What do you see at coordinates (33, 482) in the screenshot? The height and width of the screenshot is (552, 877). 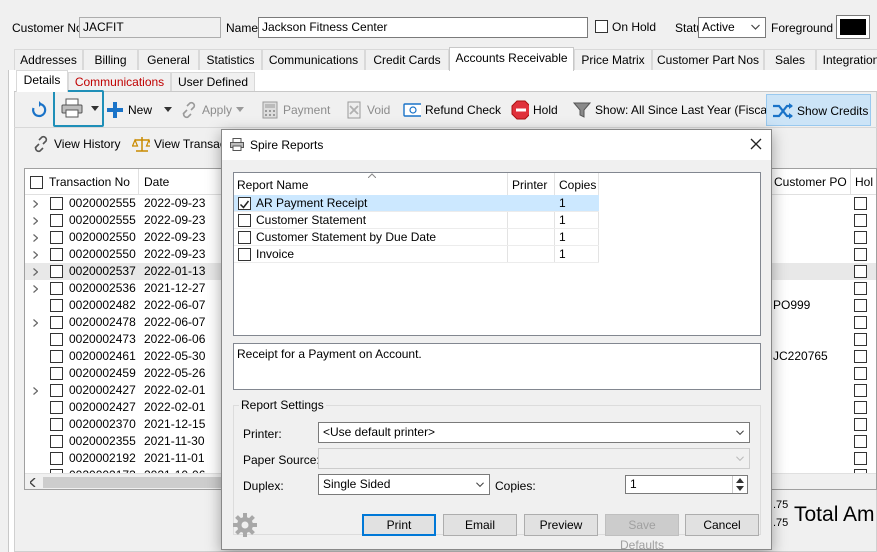 I see `scroll-left-icon` at bounding box center [33, 482].